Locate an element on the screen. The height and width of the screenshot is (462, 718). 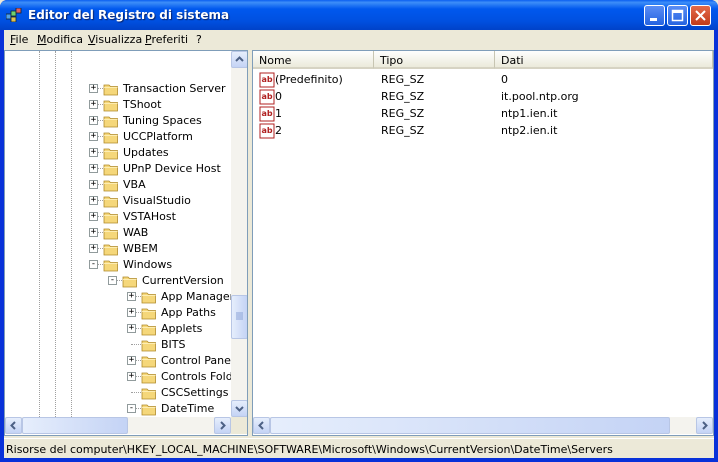
close-button is located at coordinates (700, 15).